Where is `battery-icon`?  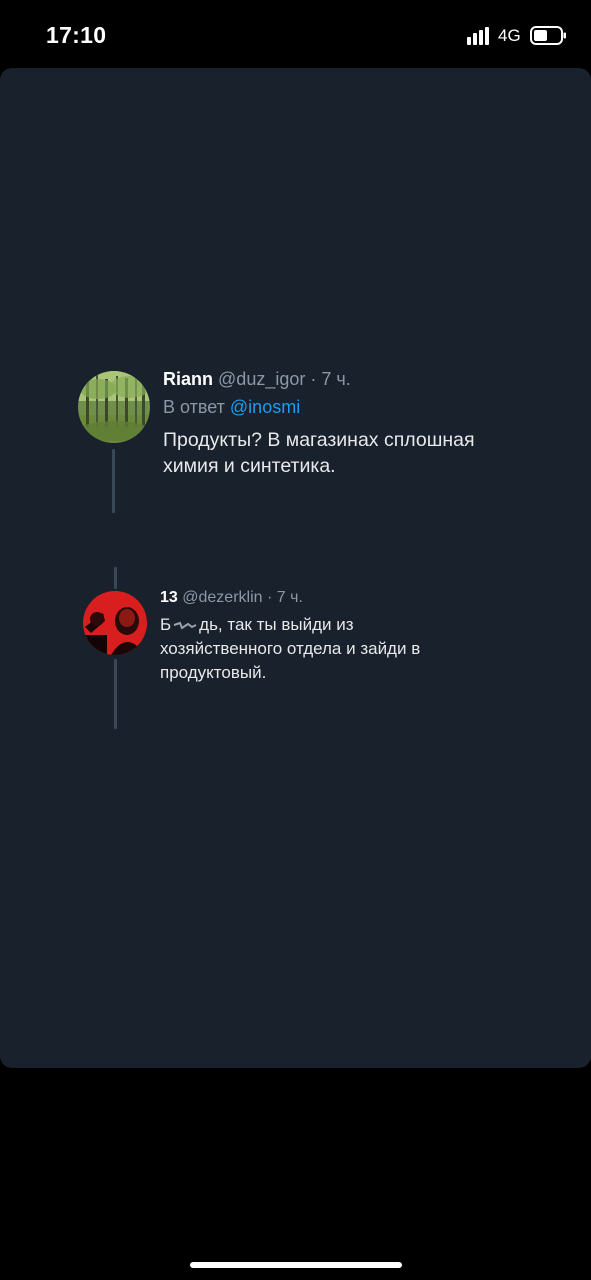
battery-icon is located at coordinates (548, 35).